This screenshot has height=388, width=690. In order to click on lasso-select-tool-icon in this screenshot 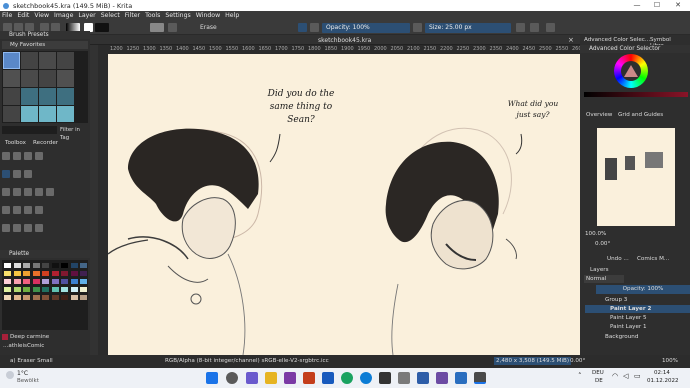, I will do `click(28, 228)`.